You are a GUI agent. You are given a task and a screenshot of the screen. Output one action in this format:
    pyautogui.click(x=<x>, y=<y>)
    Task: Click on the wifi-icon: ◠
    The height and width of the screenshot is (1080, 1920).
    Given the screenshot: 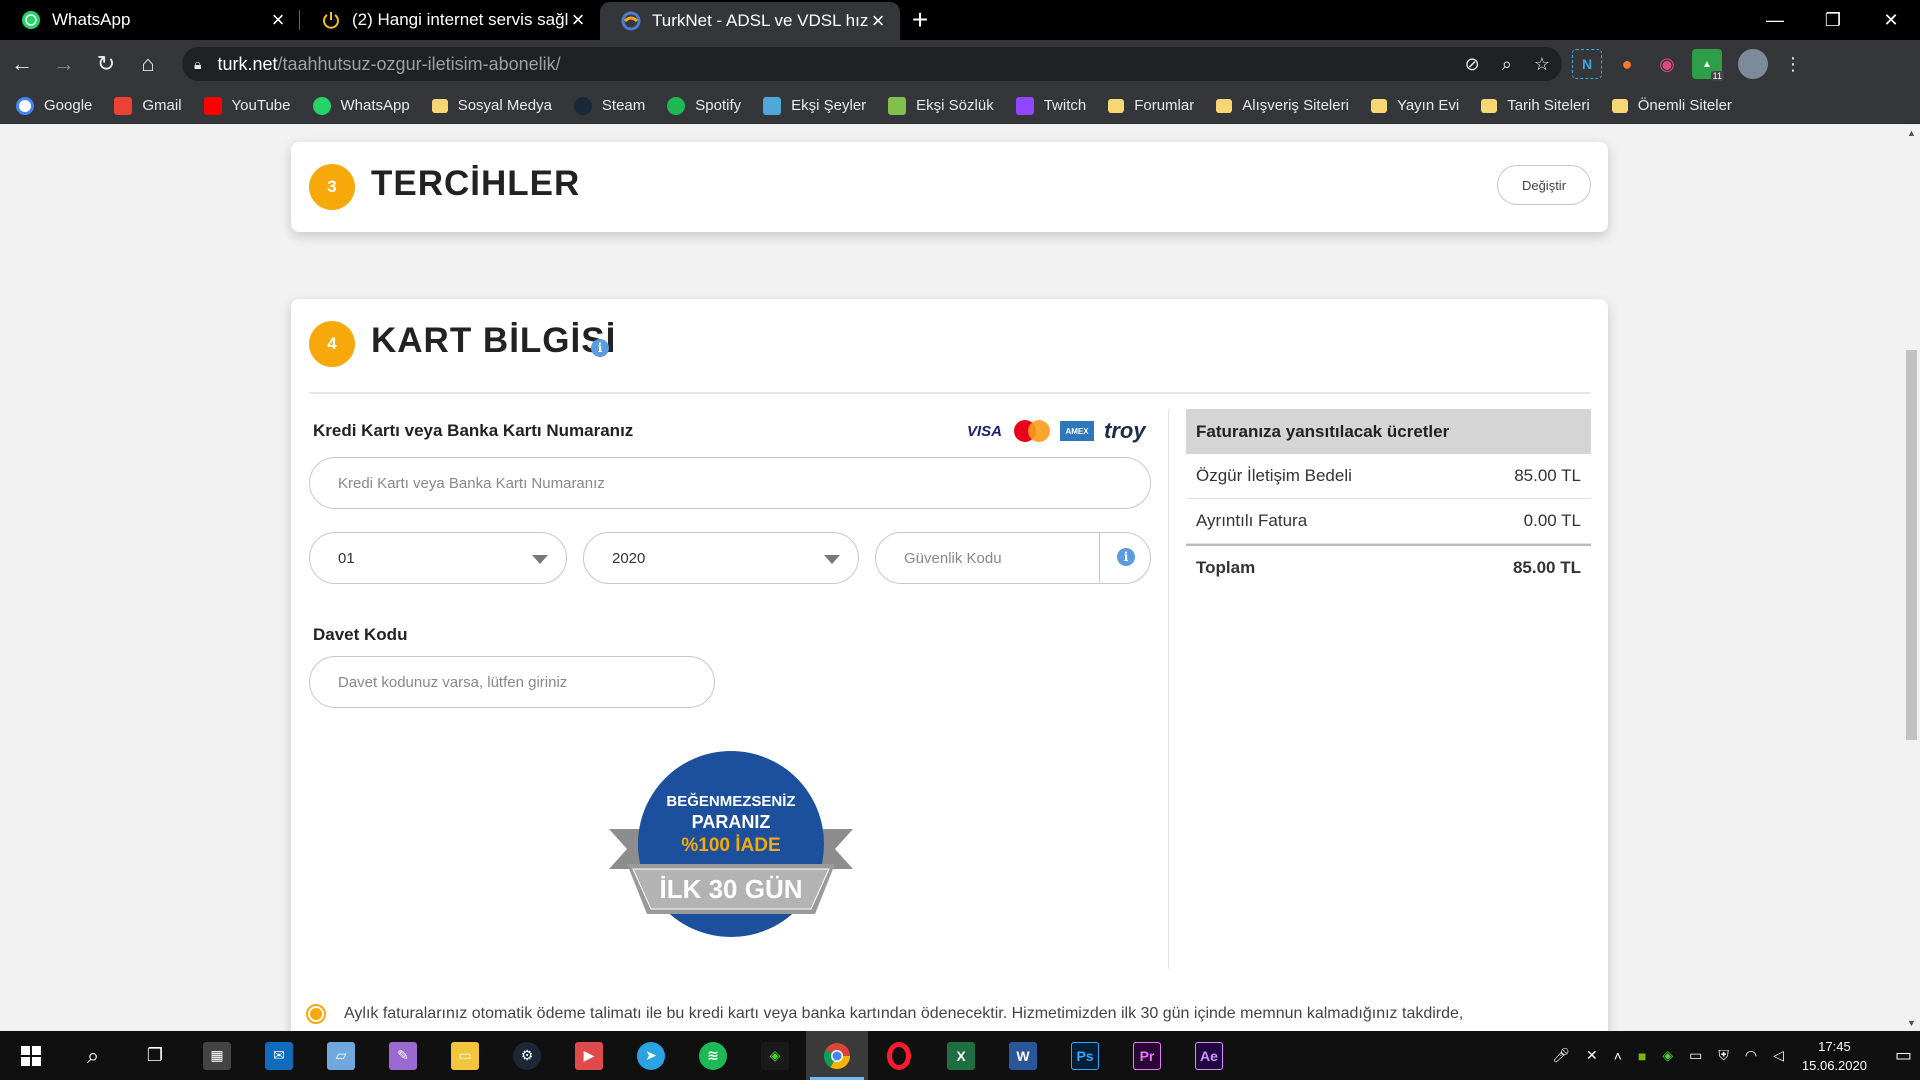 What is the action you would take?
    pyautogui.click(x=1751, y=1055)
    